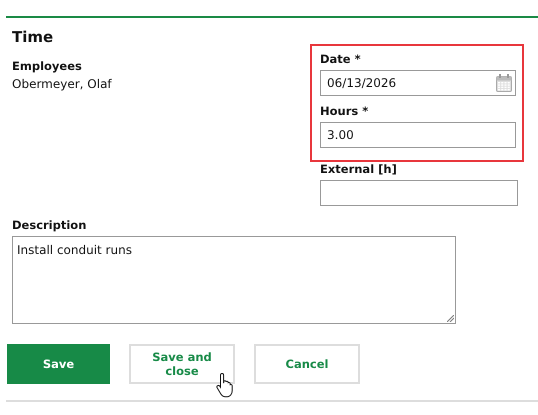 This screenshot has height=415, width=538. What do you see at coordinates (58, 364) in the screenshot?
I see `save-button: Save` at bounding box center [58, 364].